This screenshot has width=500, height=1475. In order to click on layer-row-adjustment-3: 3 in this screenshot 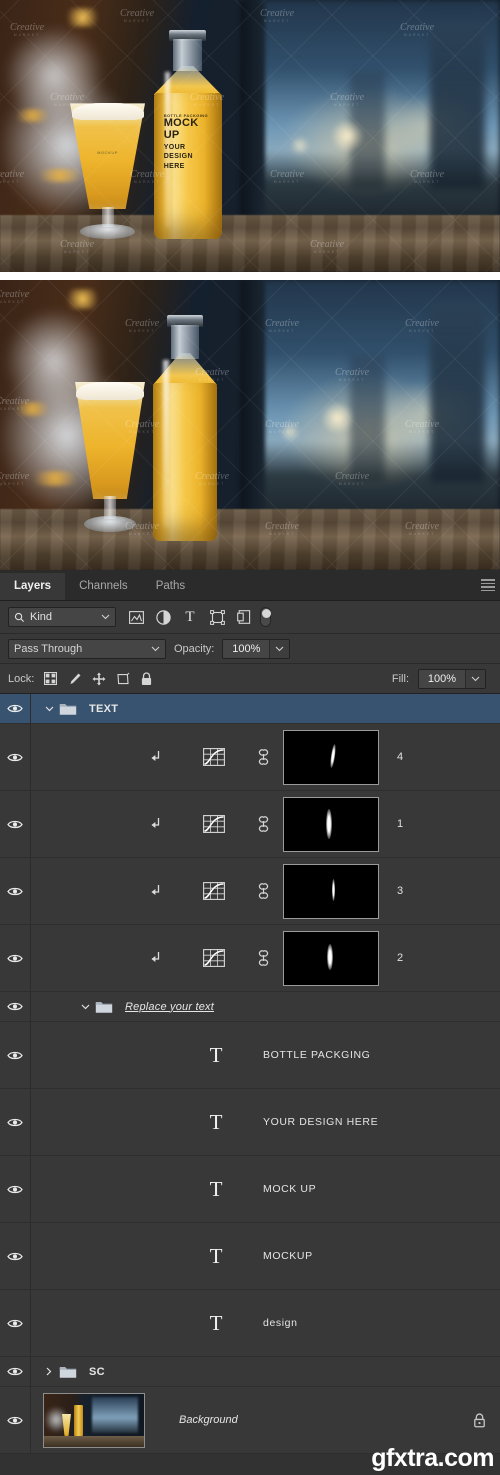, I will do `click(250, 891)`.